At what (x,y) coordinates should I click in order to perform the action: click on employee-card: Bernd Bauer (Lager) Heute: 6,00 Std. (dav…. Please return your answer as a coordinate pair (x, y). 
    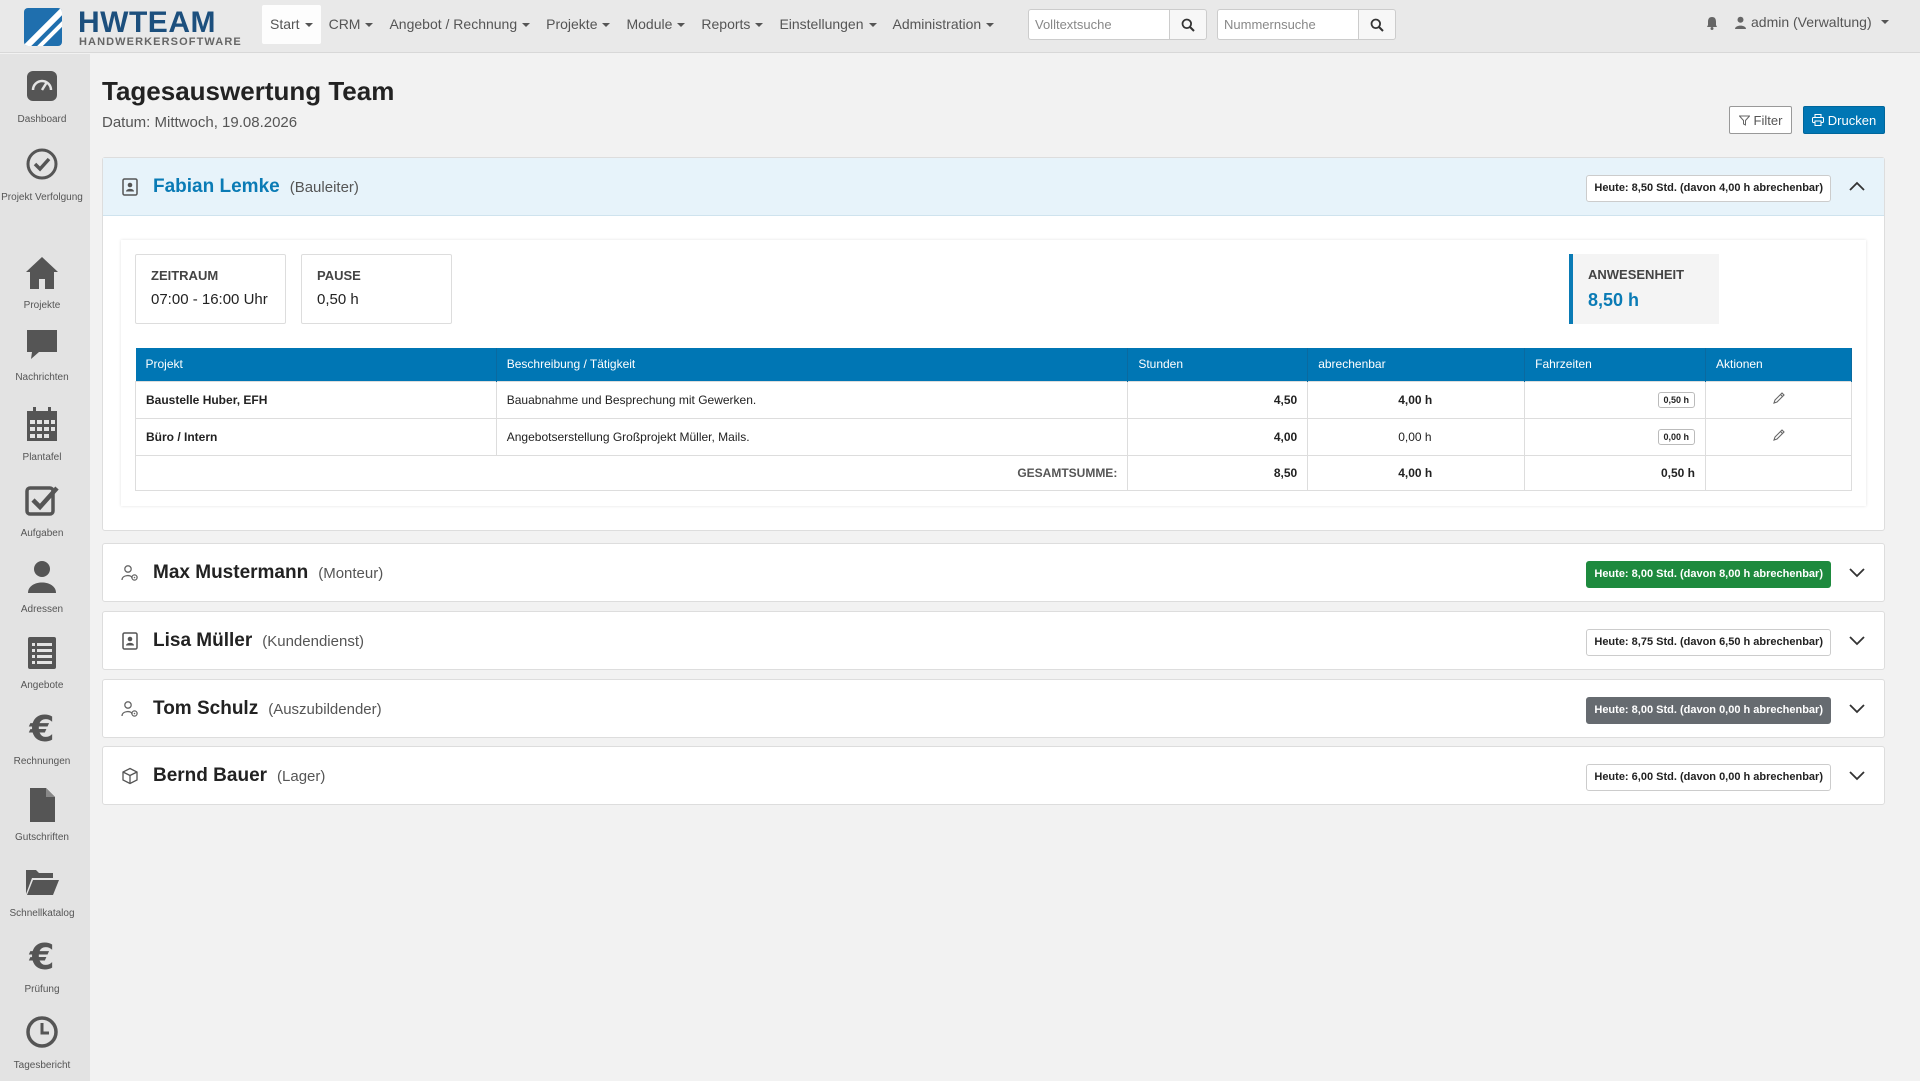
    Looking at the image, I should click on (993, 775).